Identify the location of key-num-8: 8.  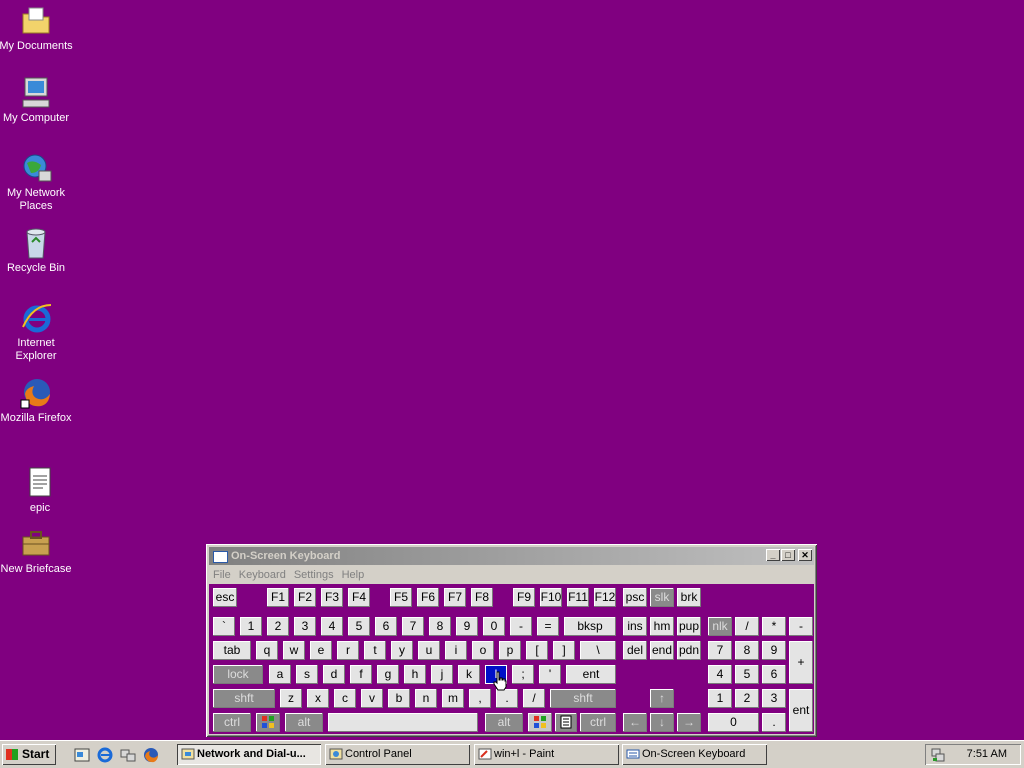
(747, 650).